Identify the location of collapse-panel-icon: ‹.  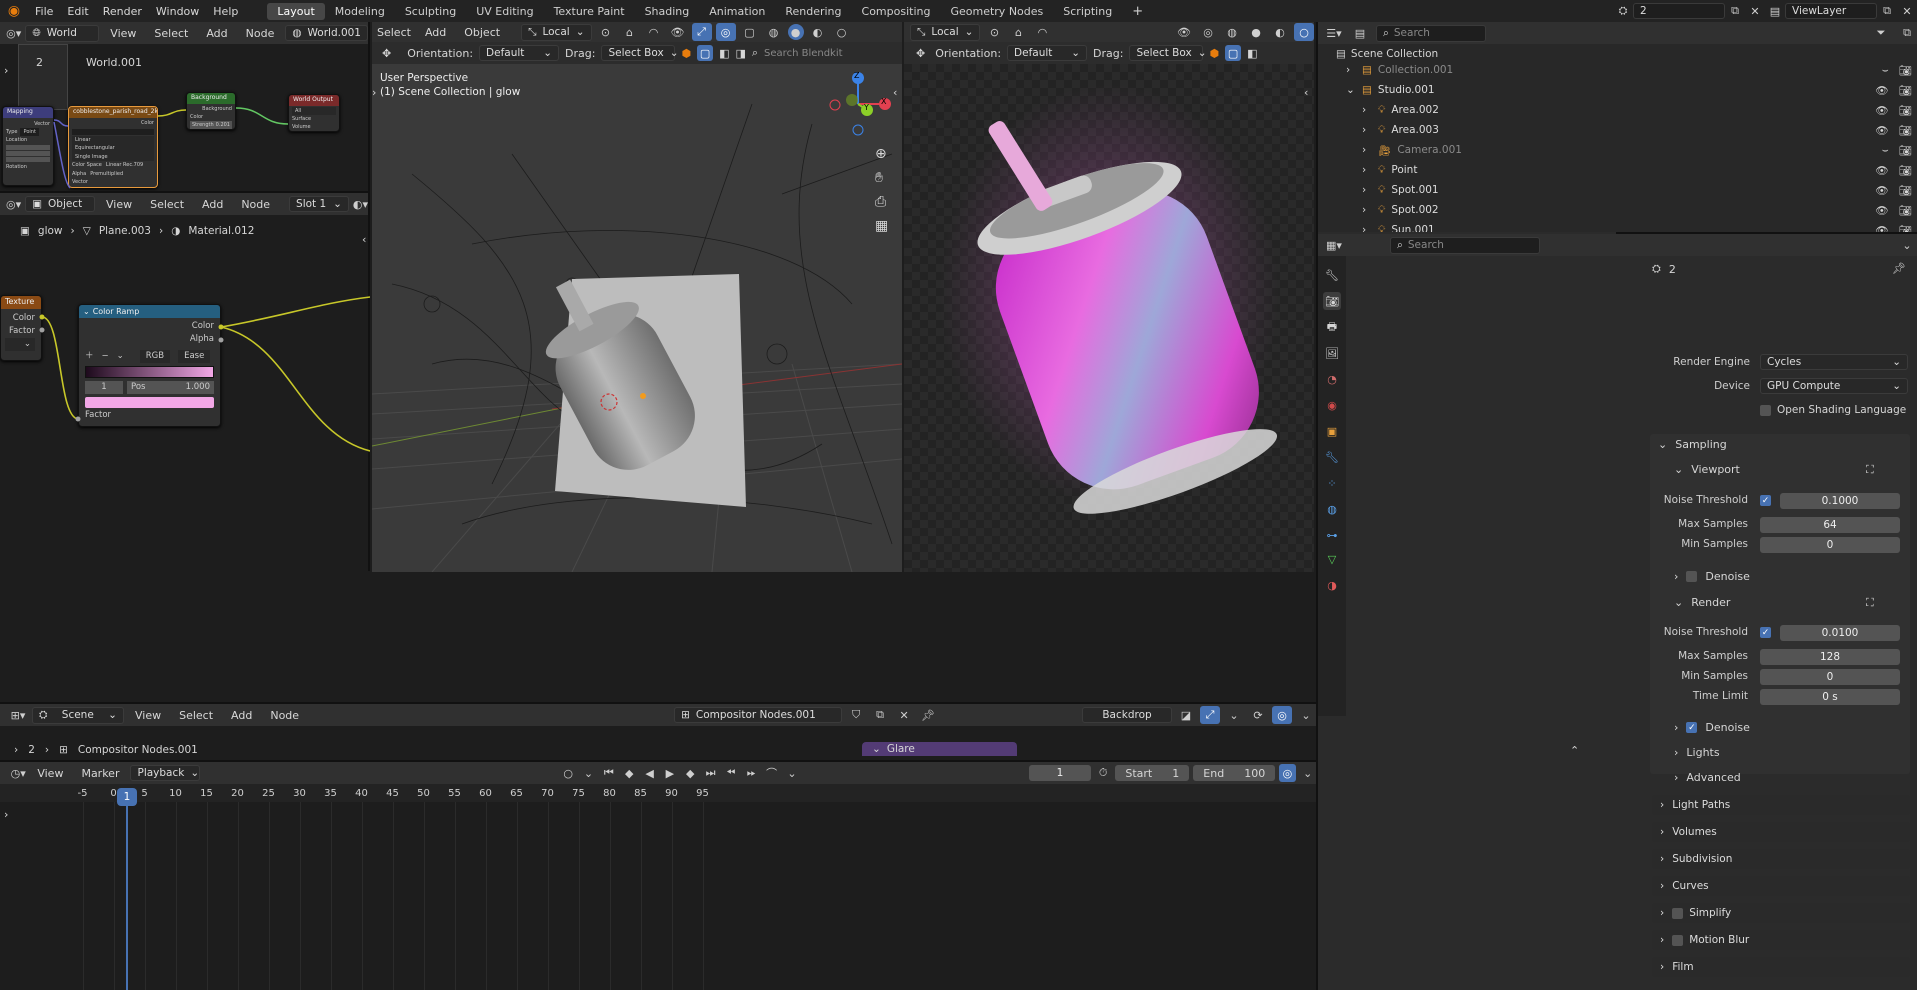
(895, 92).